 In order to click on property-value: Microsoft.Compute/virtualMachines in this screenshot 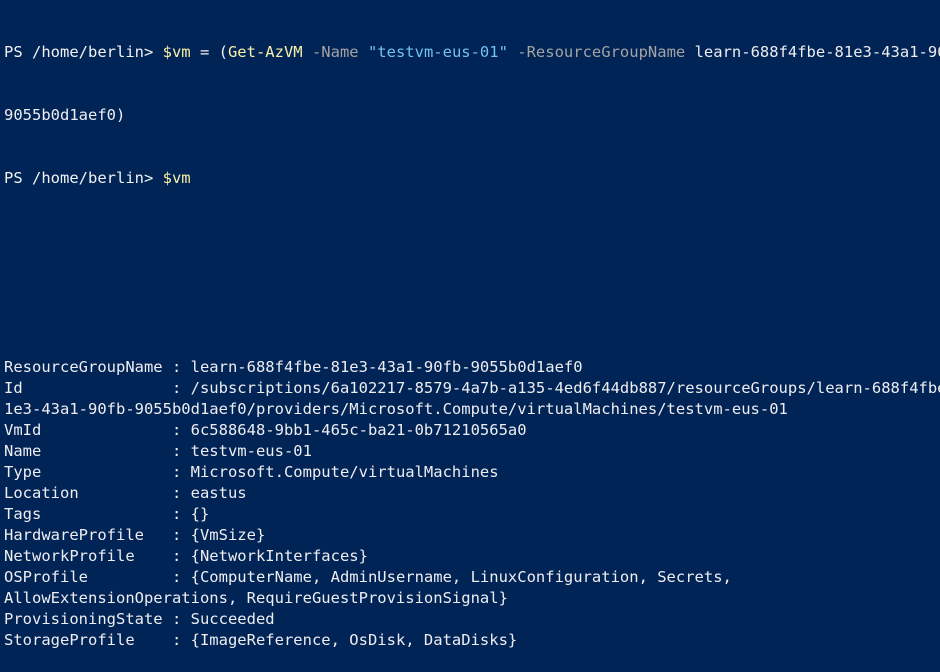, I will do `click(344, 472)`.